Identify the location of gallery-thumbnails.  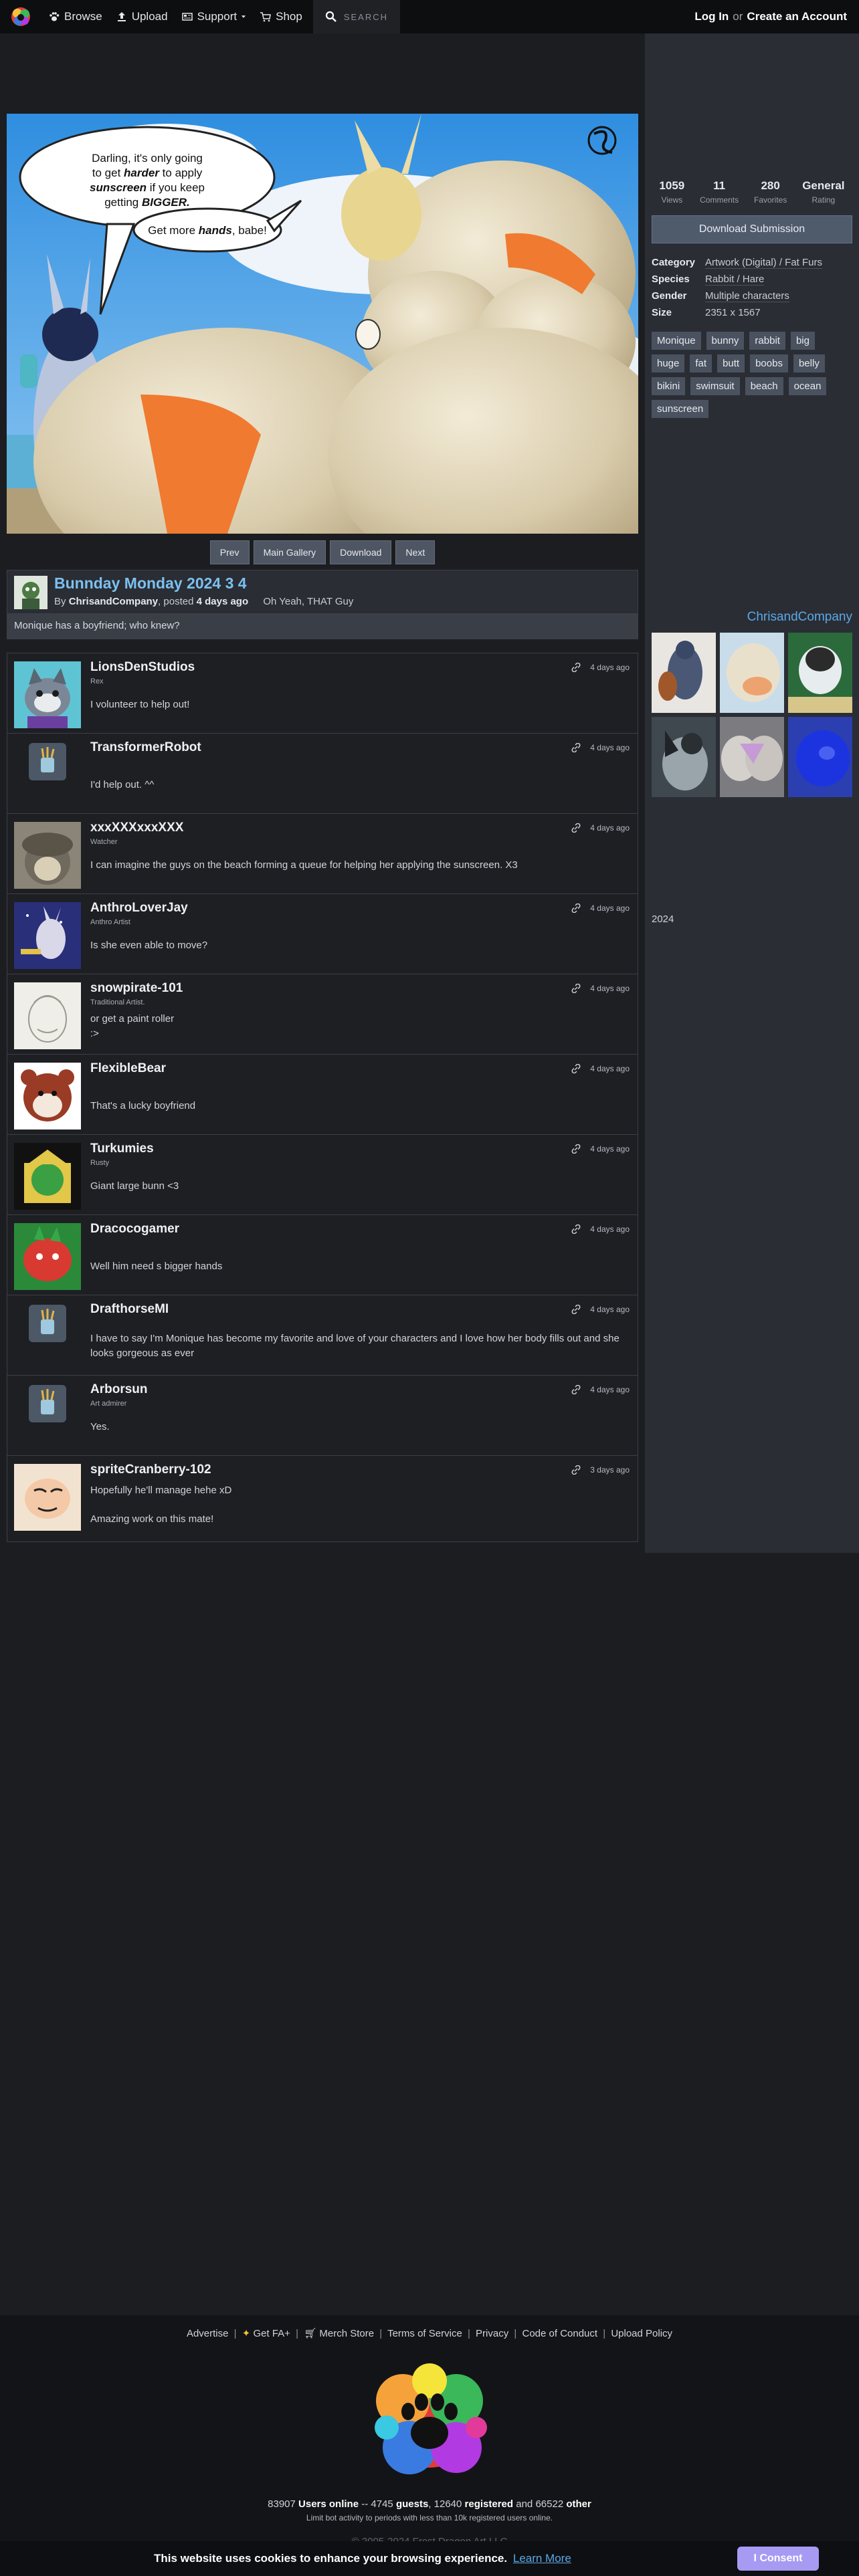
(752, 715).